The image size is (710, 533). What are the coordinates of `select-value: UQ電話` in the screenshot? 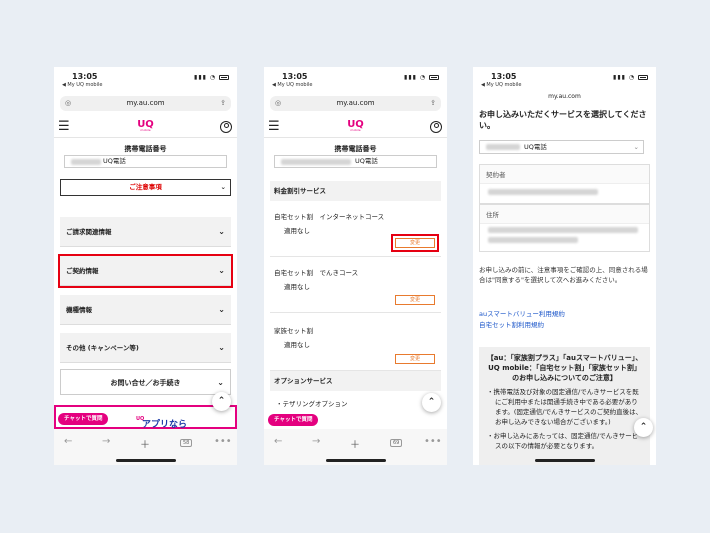 It's located at (535, 147).